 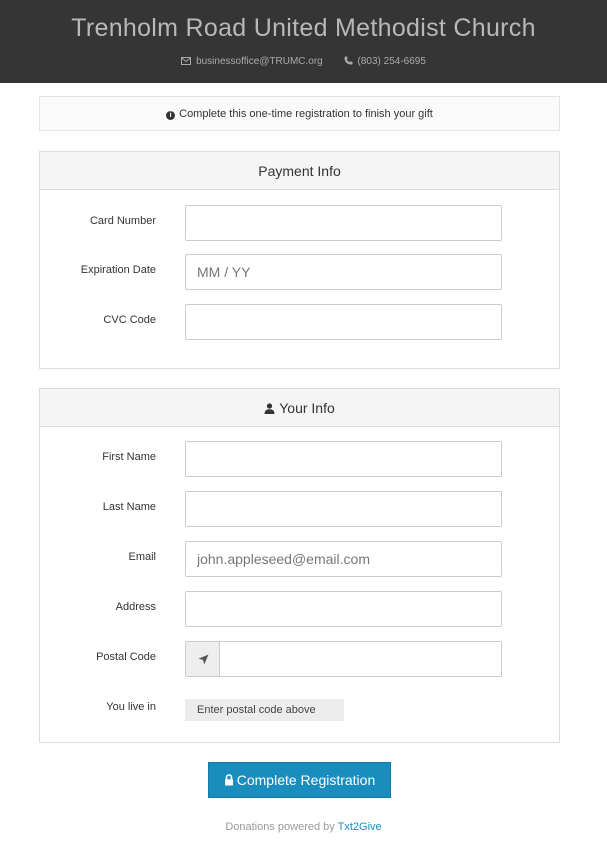 I want to click on phone-icon, so click(x=348, y=60).